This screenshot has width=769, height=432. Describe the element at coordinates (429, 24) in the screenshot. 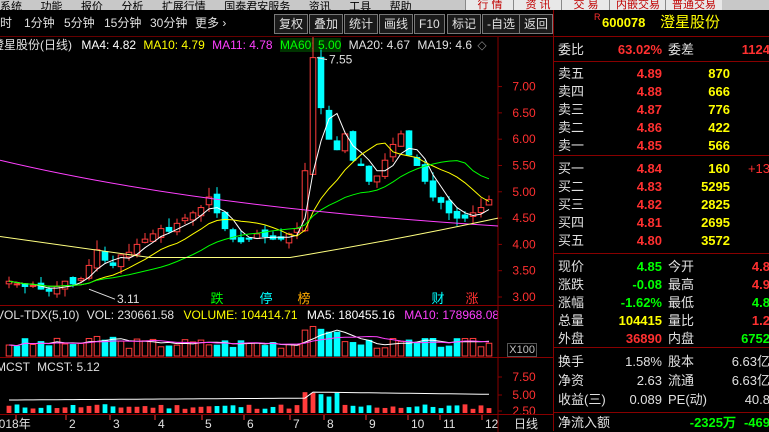

I see `f10-button: F10` at that location.